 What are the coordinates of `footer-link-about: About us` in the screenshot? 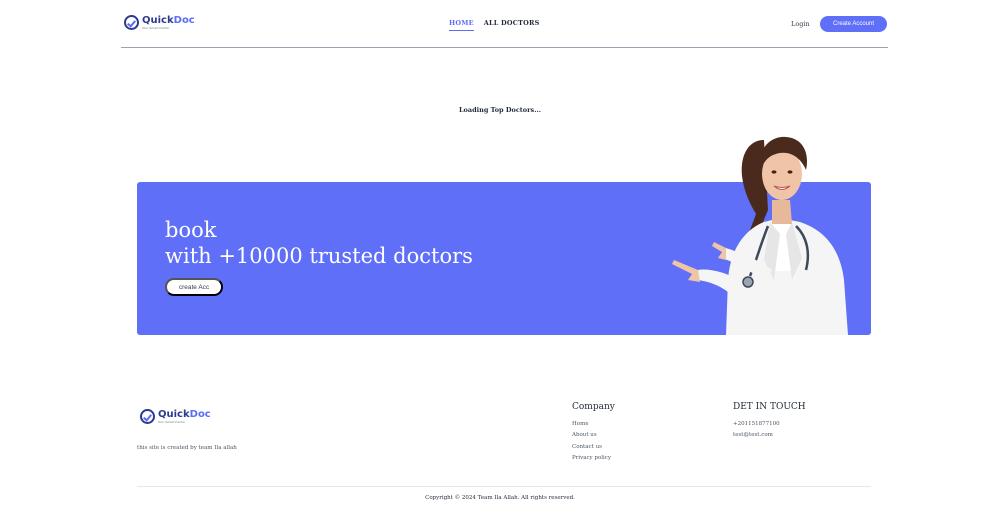 It's located at (584, 435).